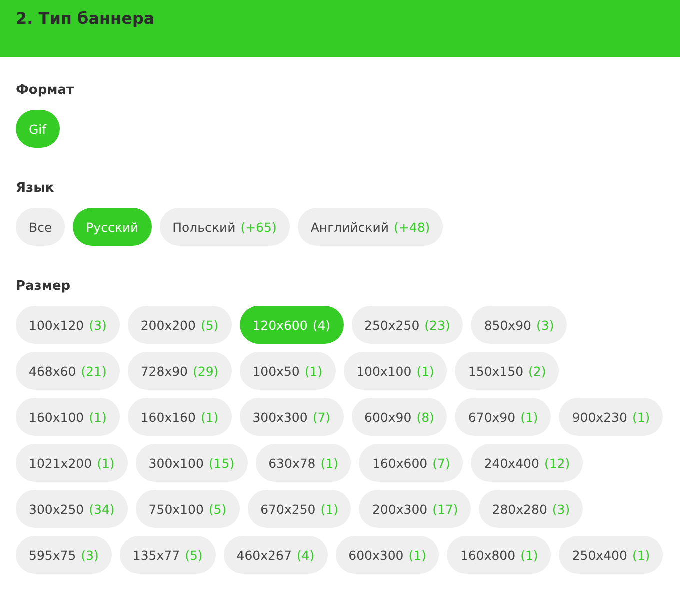  What do you see at coordinates (188, 509) in the screenshot?
I see `filter-chip: 750x100 (5)` at bounding box center [188, 509].